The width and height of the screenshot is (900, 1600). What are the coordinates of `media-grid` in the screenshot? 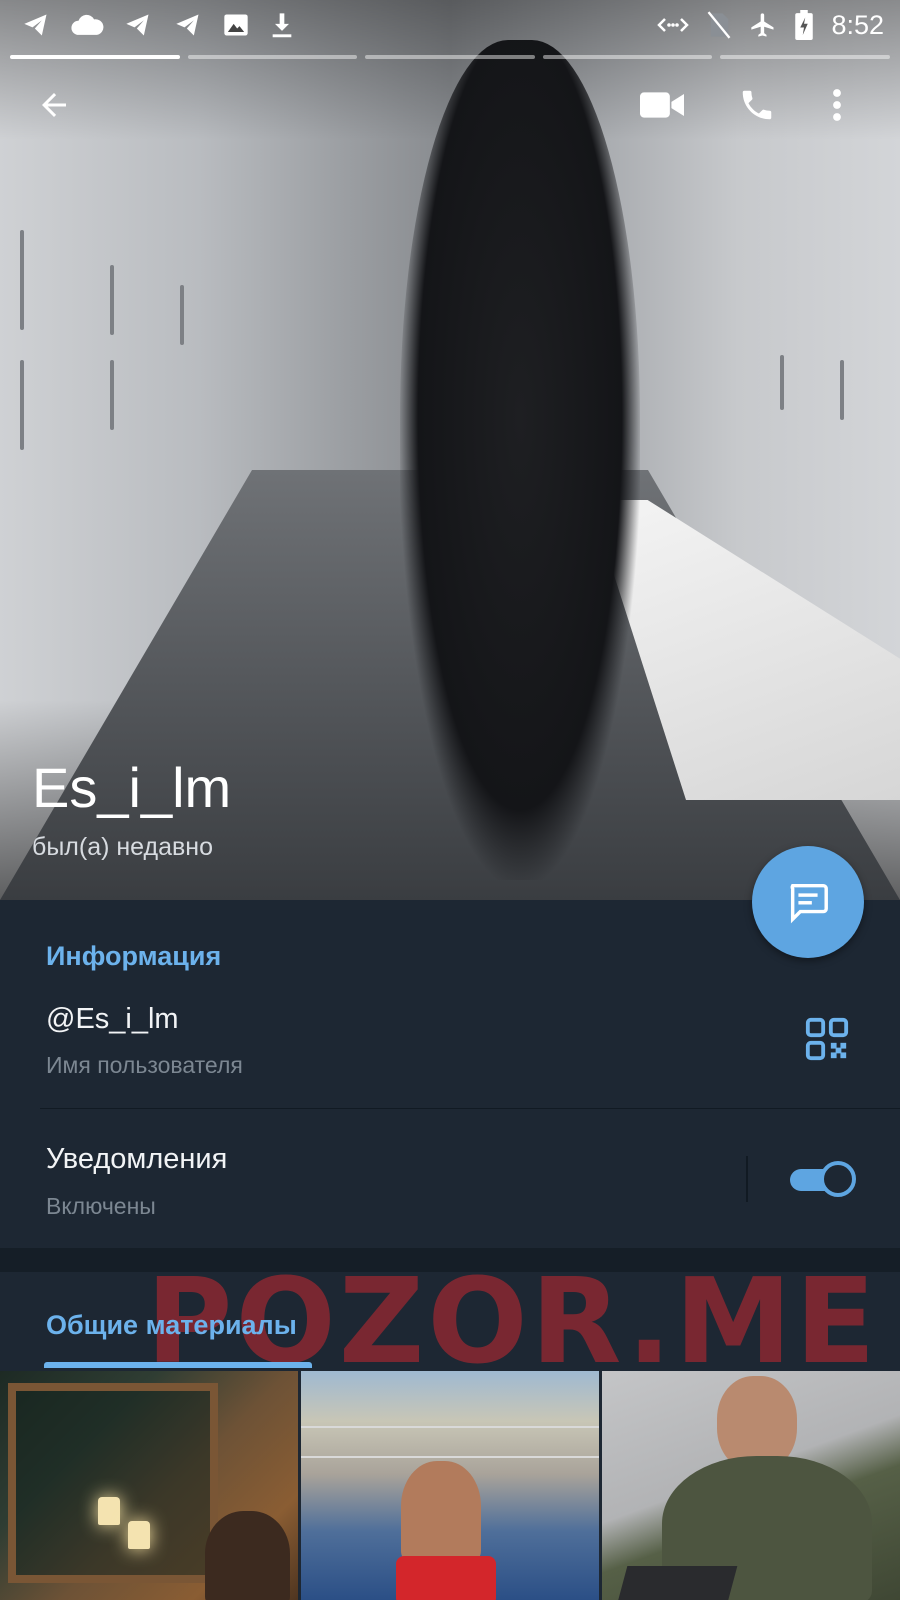 It's located at (450, 1485).